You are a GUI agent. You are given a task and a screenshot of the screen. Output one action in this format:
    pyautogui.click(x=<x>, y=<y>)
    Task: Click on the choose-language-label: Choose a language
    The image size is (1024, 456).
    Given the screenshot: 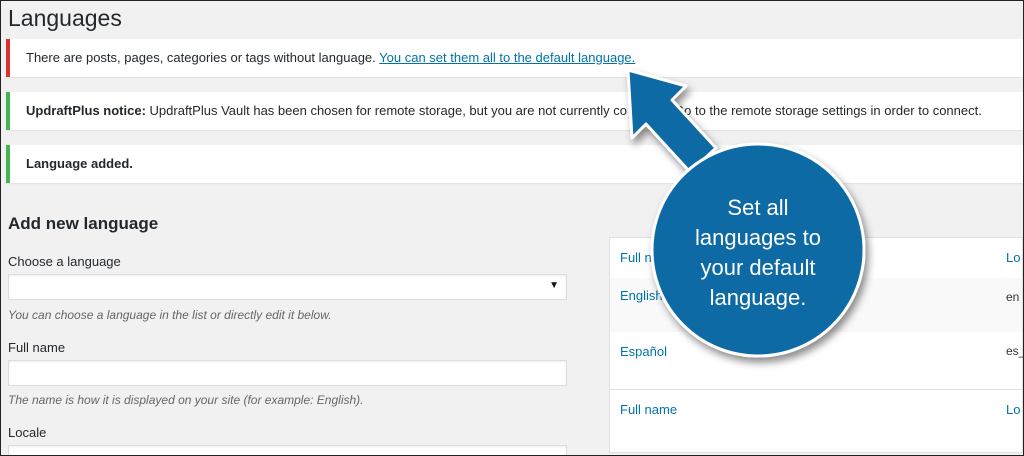 What is the action you would take?
    pyautogui.click(x=64, y=261)
    